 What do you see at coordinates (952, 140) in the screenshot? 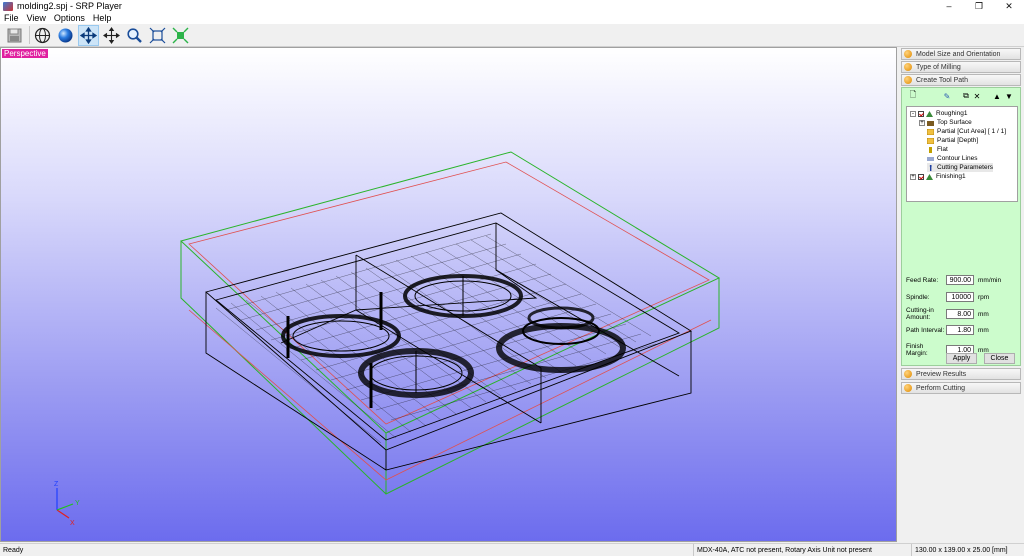
I see `tree-item-partial-depth: Partial [Depth]` at bounding box center [952, 140].